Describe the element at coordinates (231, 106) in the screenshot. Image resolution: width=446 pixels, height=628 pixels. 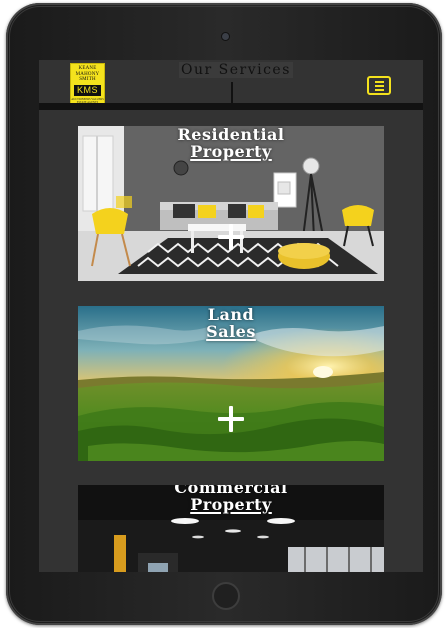
I see `header-bar` at that location.